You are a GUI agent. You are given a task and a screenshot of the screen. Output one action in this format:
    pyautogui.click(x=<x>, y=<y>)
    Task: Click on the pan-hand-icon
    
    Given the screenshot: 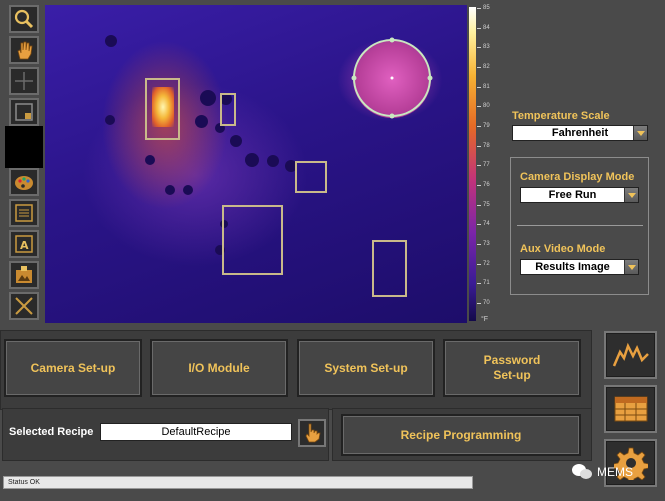 What is the action you would take?
    pyautogui.click(x=25, y=50)
    